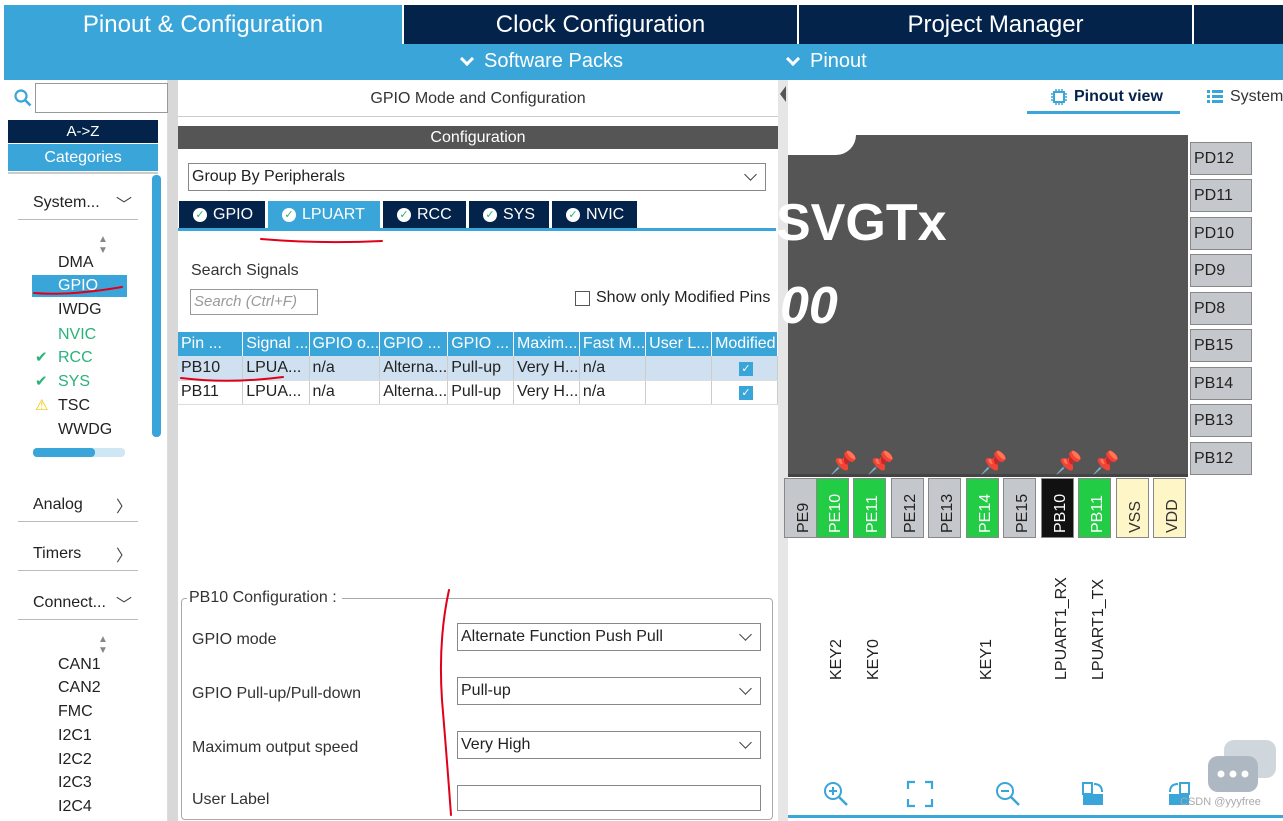  What do you see at coordinates (609, 637) in the screenshot?
I see `gpio-mode-select: Alternate Function Push Pull` at bounding box center [609, 637].